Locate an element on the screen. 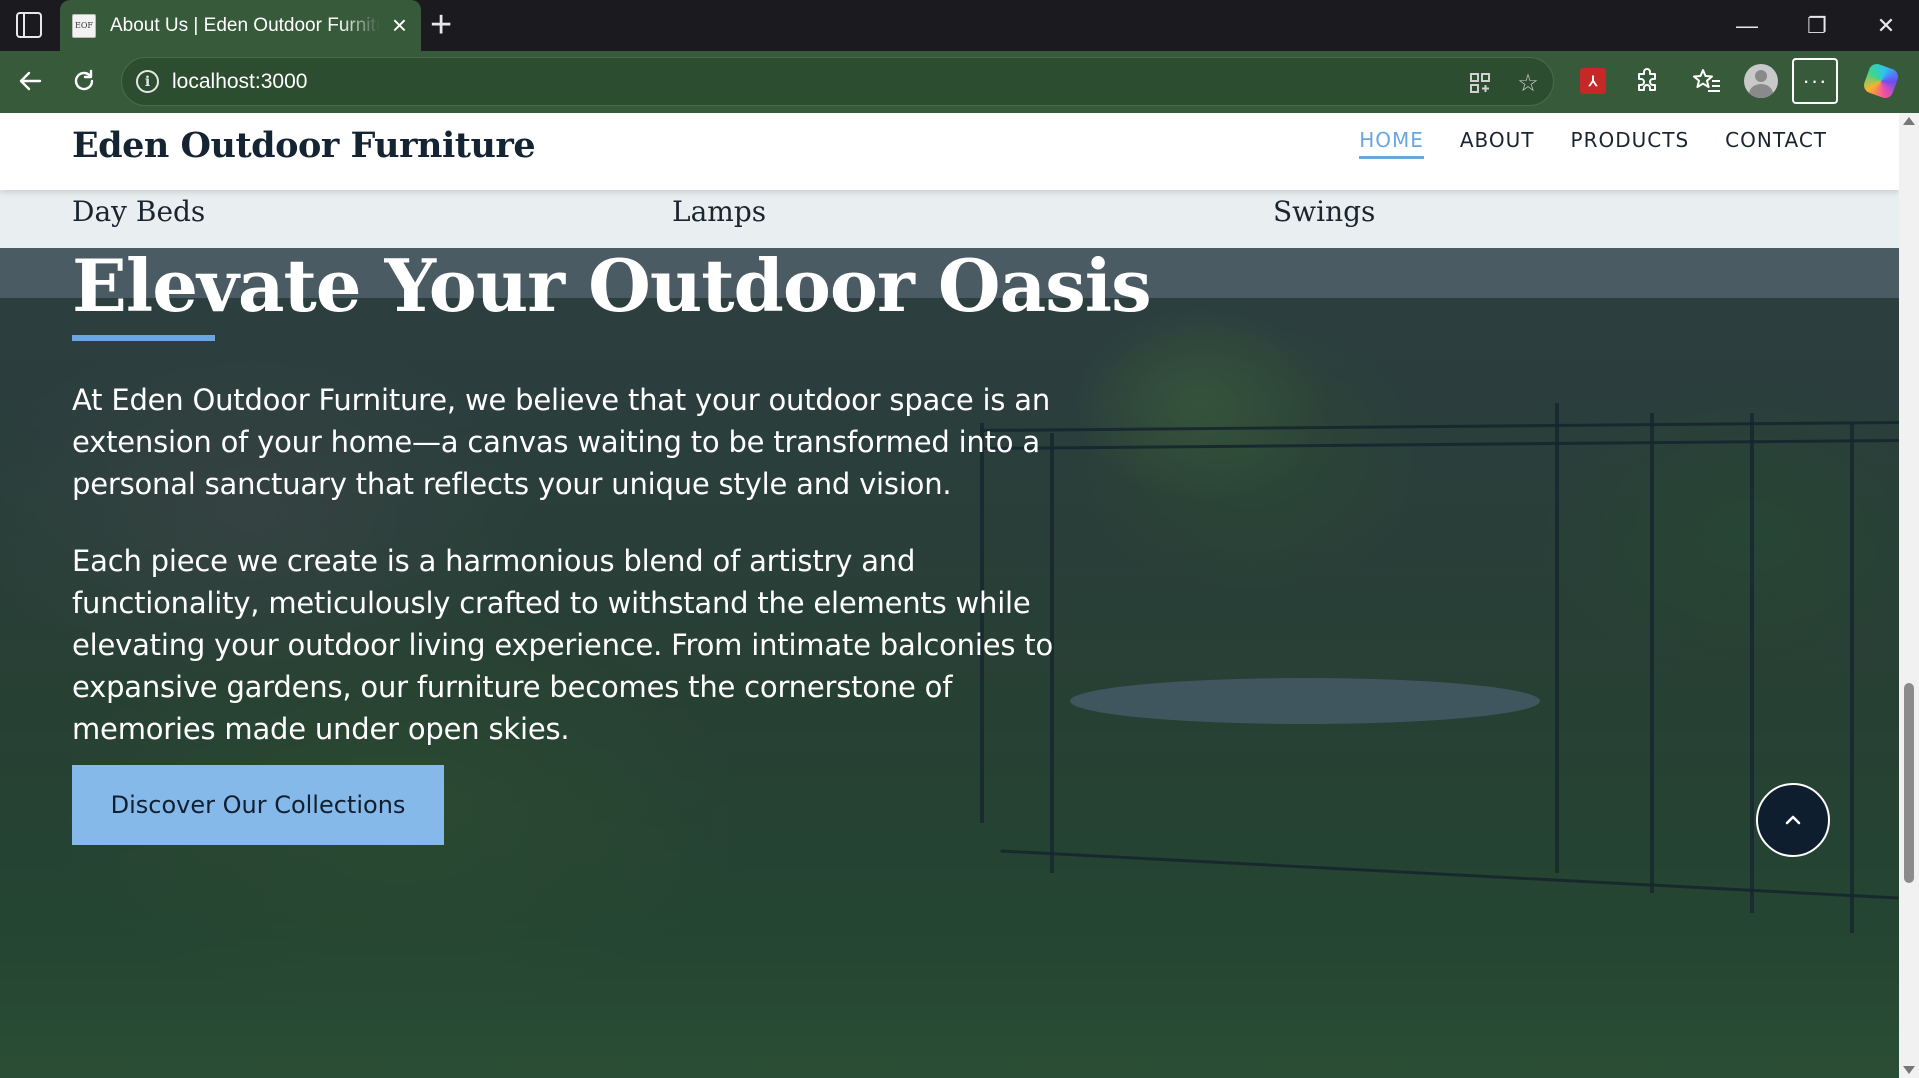 The width and height of the screenshot is (1919, 1078). category-day-beds: Day Beds is located at coordinates (138, 211).